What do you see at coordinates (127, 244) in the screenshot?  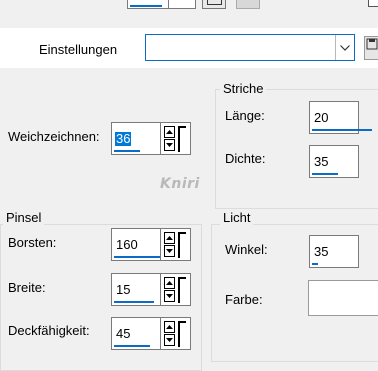 I see `bristles-value: 160` at bounding box center [127, 244].